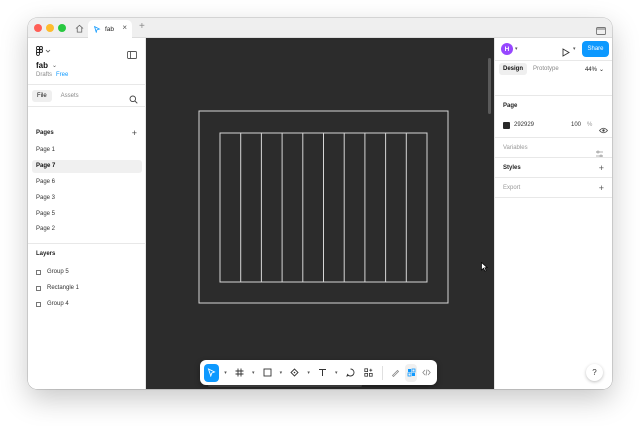 The height and width of the screenshot is (426, 640). I want to click on pen-icon, so click(294, 372).